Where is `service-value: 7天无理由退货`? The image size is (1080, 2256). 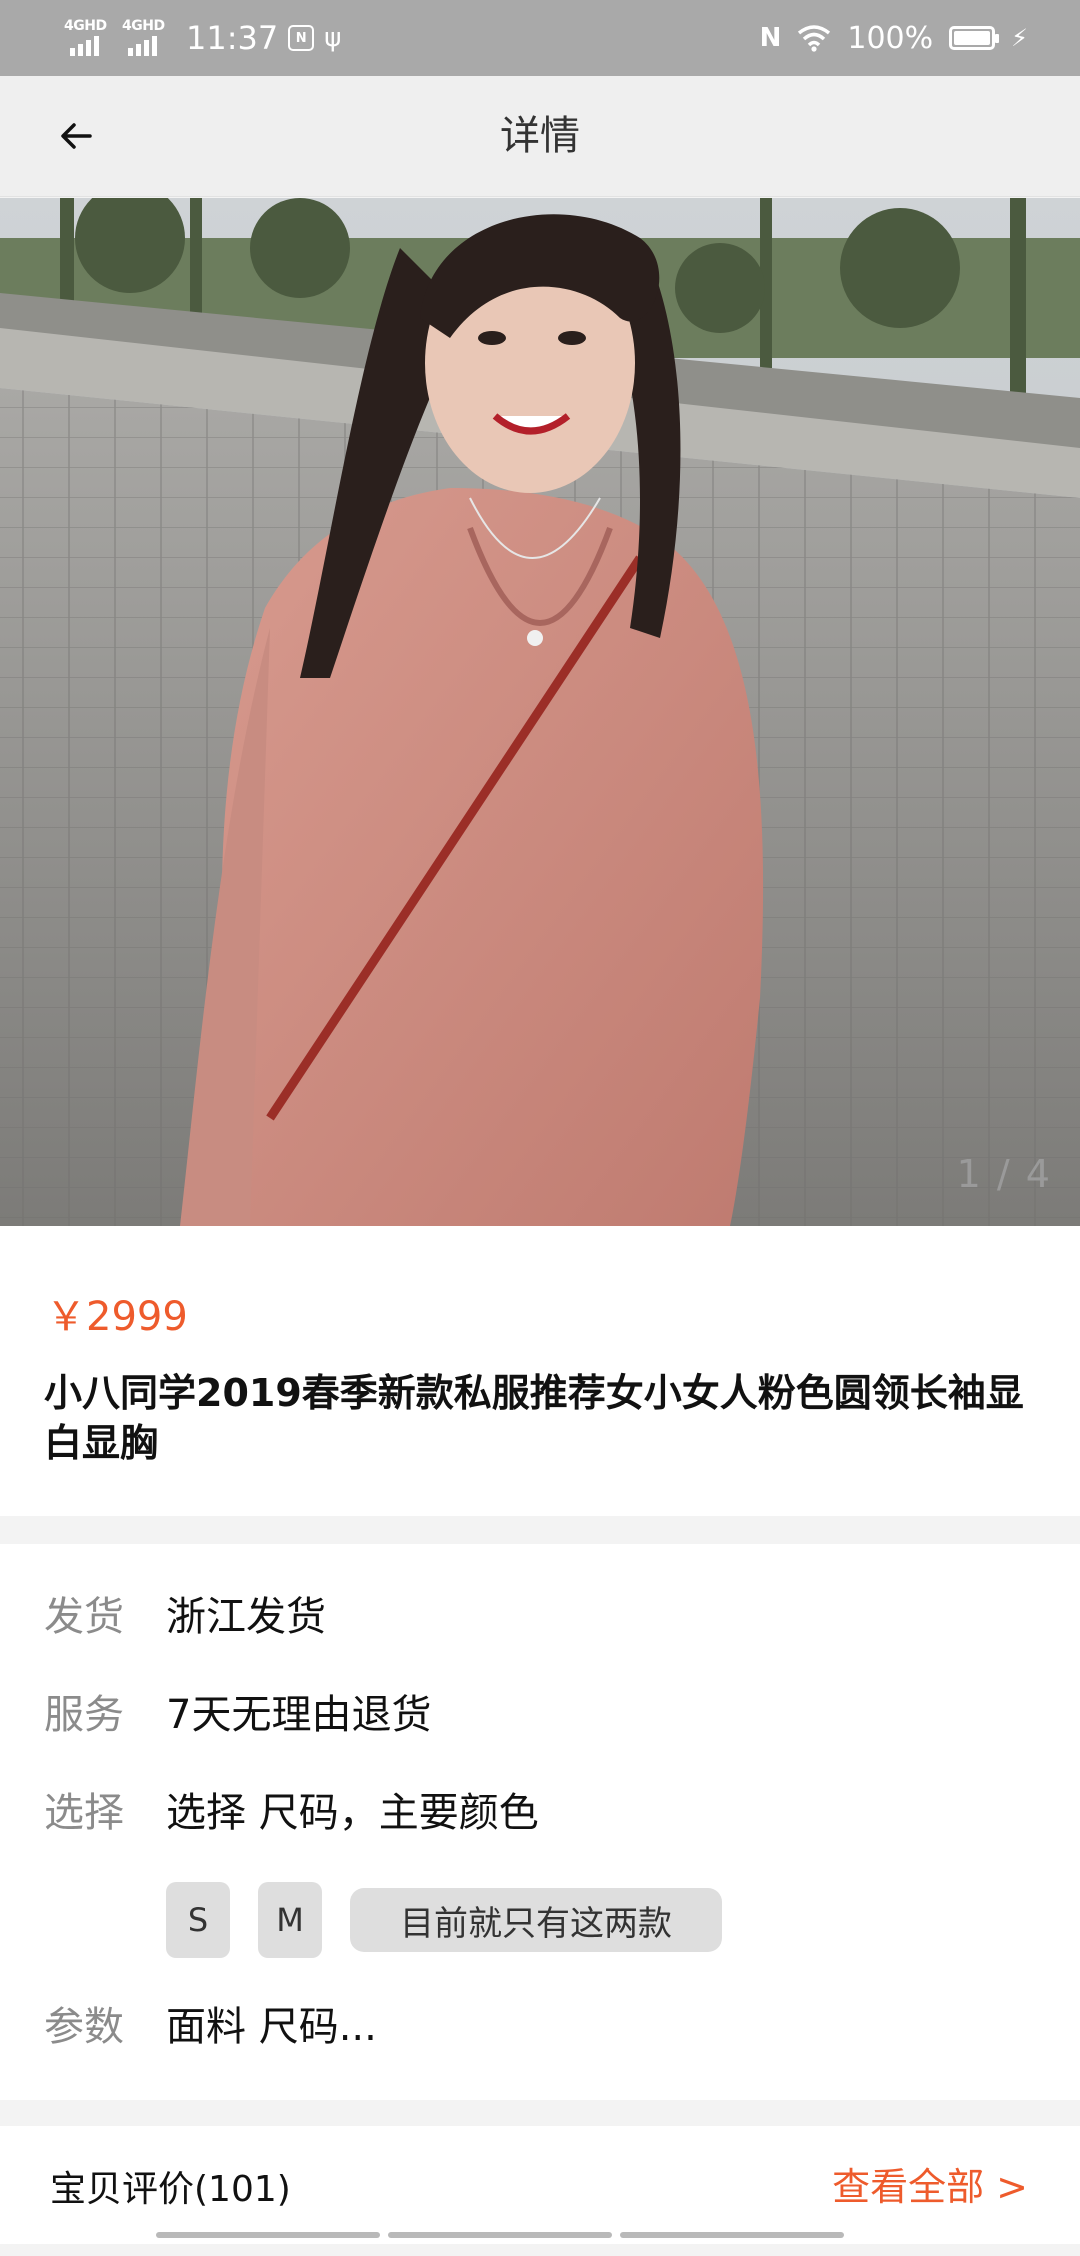 service-value: 7天无理由退货 is located at coordinates (299, 1715).